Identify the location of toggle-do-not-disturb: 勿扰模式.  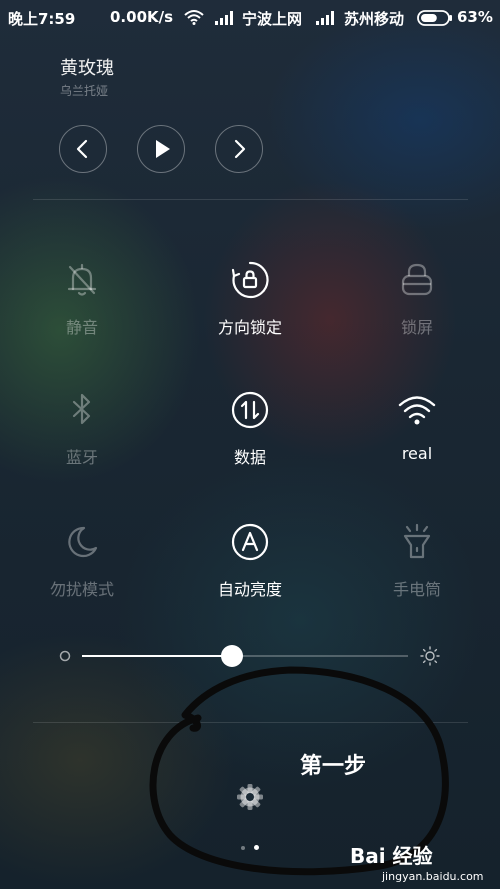
(82, 572).